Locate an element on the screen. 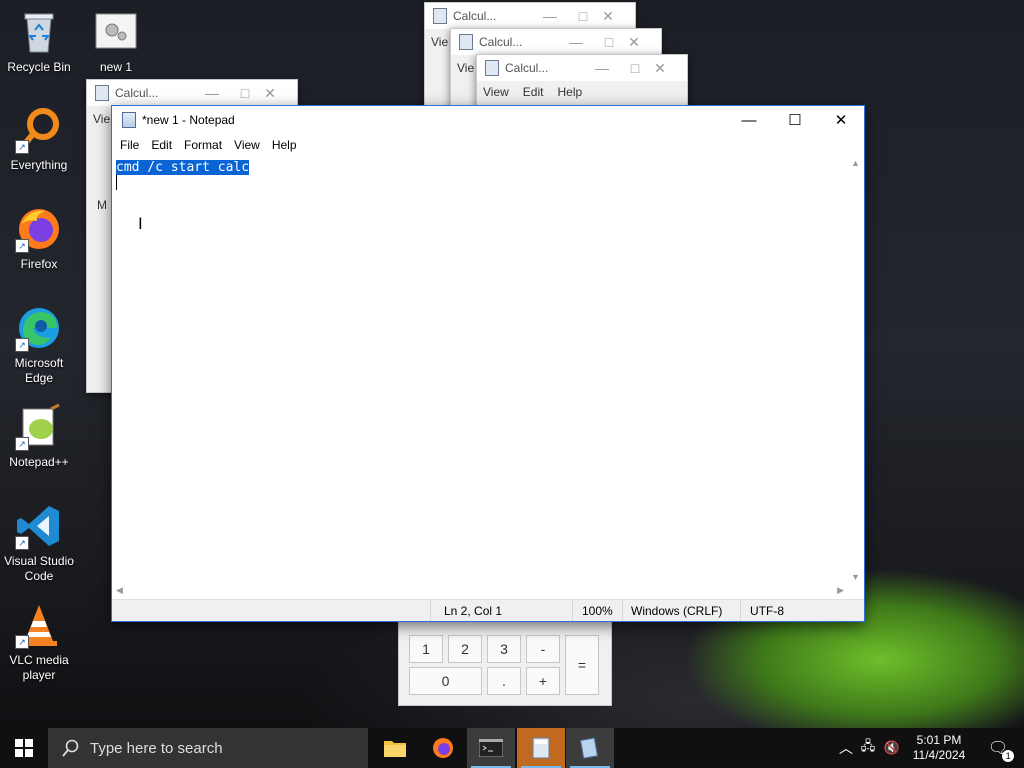 This screenshot has width=1024, height=768. volume-muted-icon: 🔇 is located at coordinates (892, 748).